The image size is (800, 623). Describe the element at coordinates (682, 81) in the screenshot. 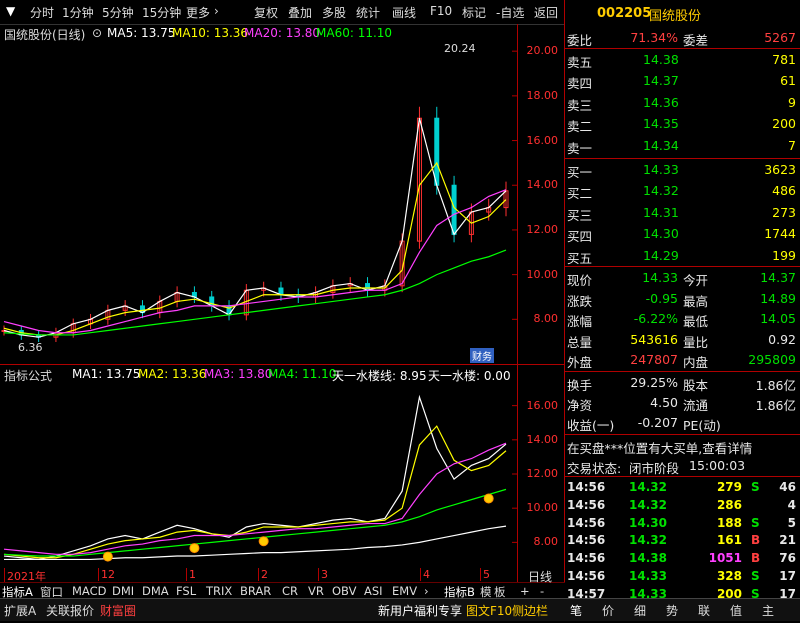

I see `sell-row: 卖四 14.37 61` at that location.